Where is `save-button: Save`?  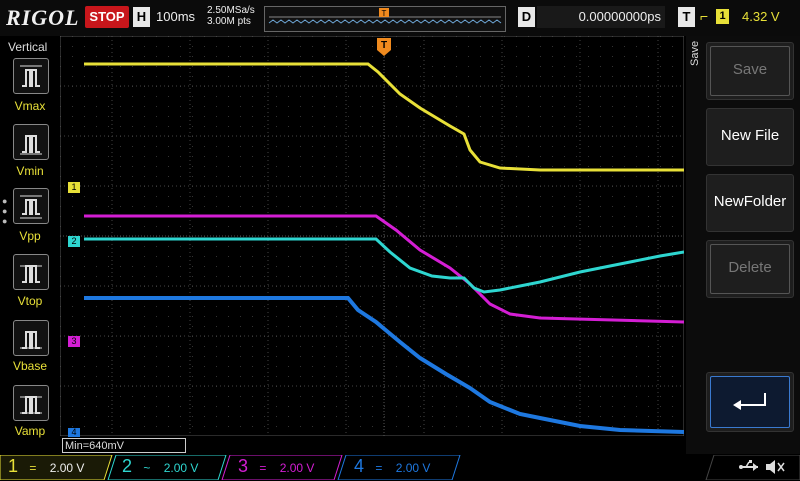
save-button: Save is located at coordinates (750, 71).